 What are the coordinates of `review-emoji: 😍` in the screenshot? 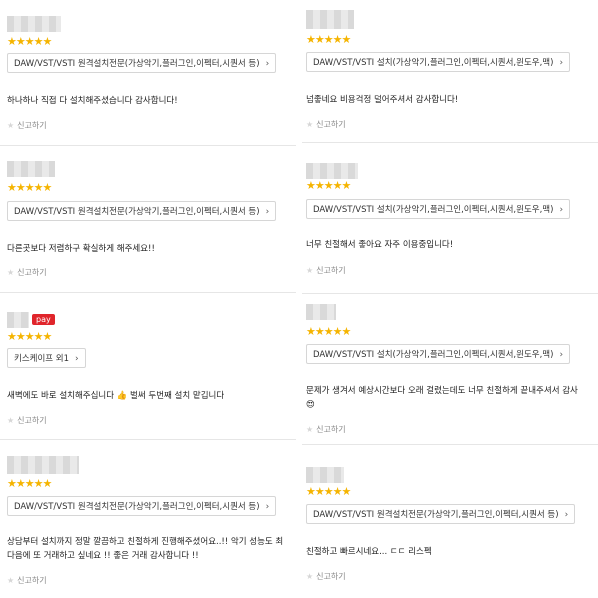 It's located at (310, 405).